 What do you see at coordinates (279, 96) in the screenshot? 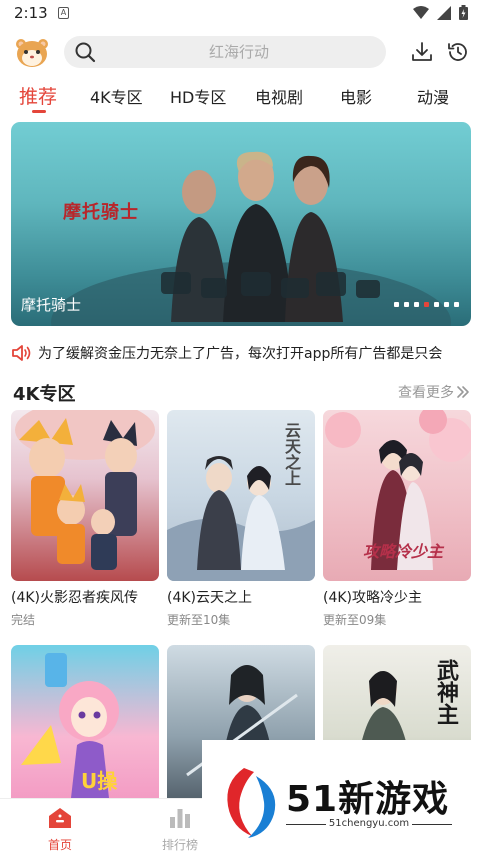
I see `tab-tv-series: 电视剧` at bounding box center [279, 96].